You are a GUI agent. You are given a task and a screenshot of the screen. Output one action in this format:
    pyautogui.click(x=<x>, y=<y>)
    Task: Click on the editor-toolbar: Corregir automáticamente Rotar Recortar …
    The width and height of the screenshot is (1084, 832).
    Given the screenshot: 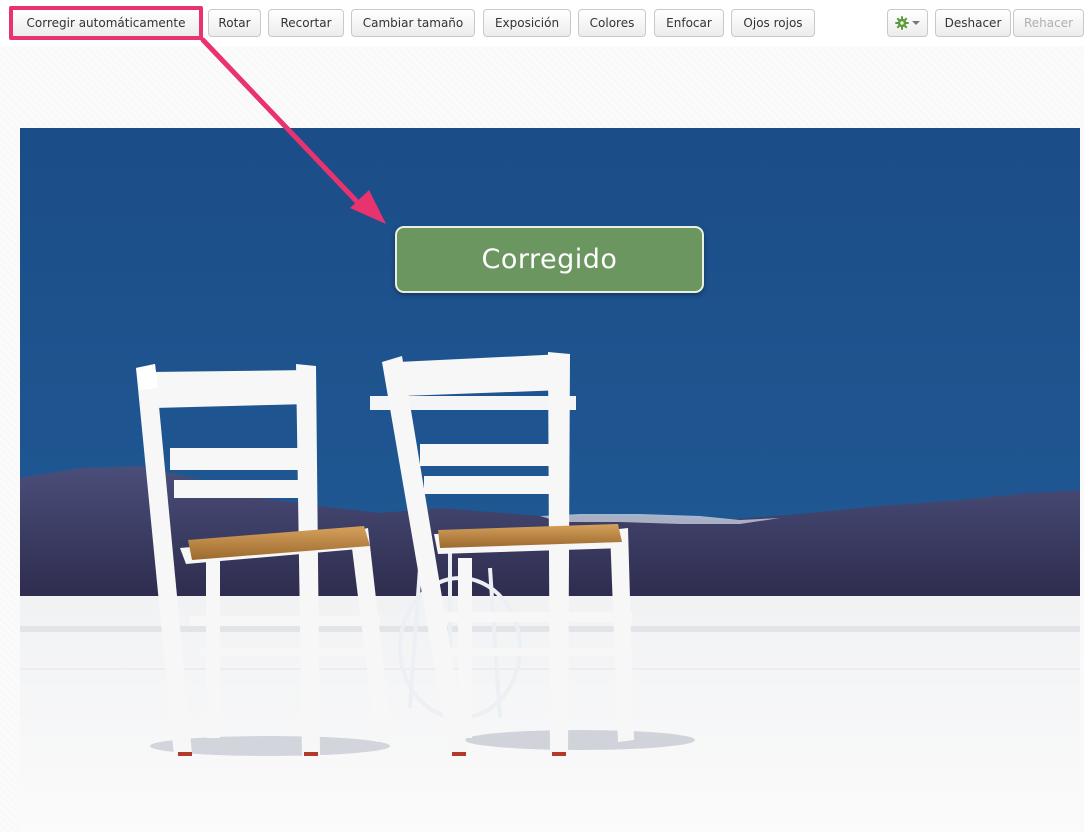 What is the action you would take?
    pyautogui.click(x=542, y=23)
    